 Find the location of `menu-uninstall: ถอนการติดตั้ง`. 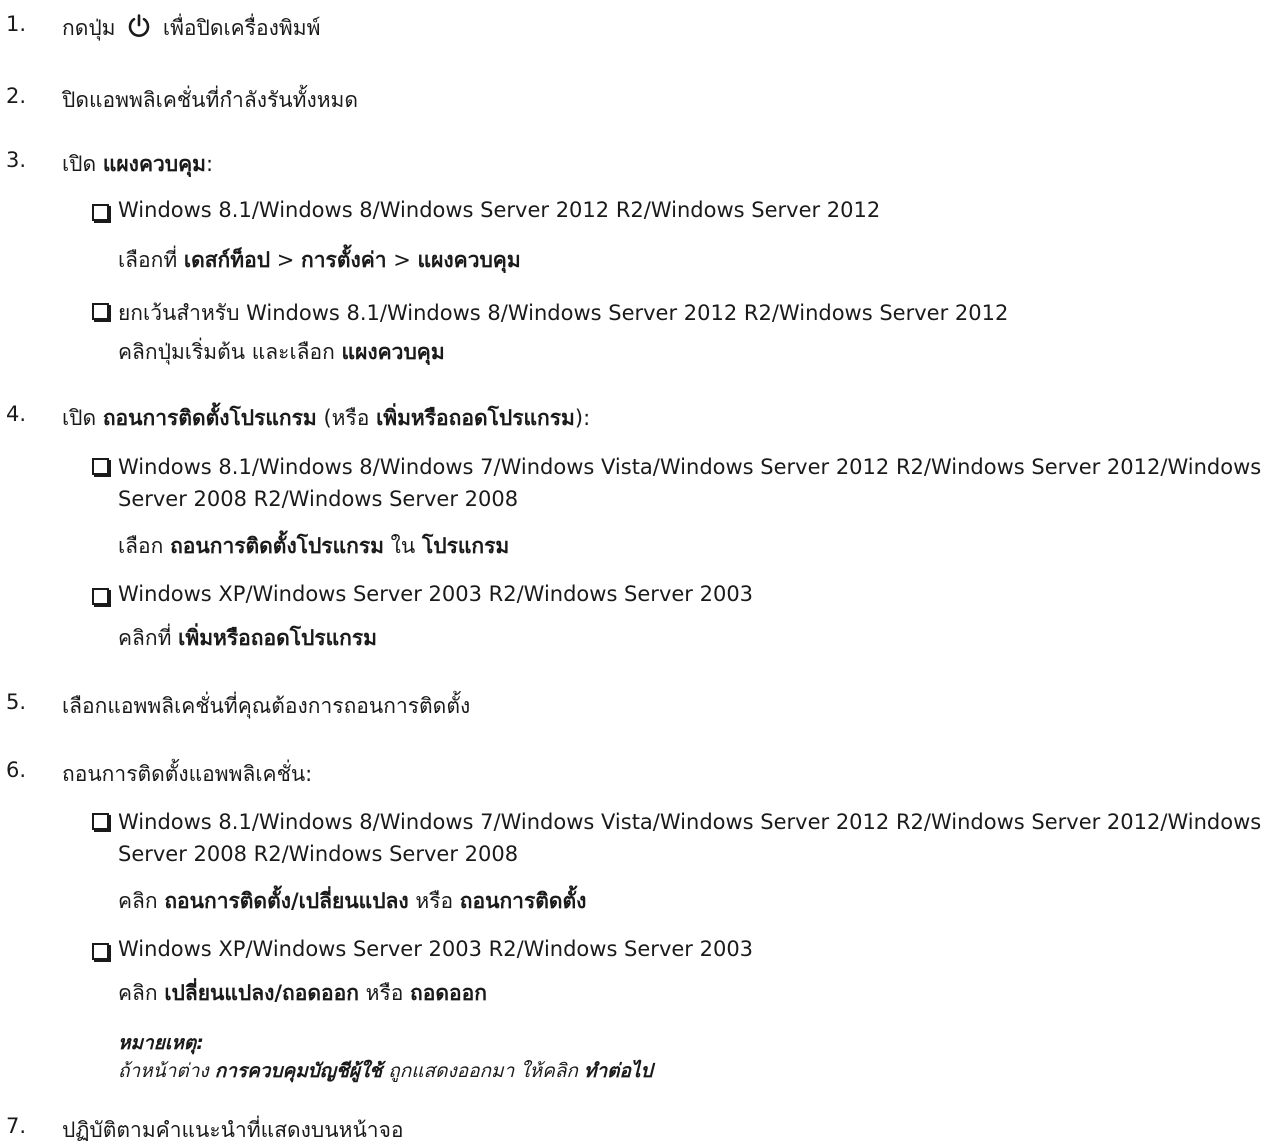

menu-uninstall: ถอนการติดตั้ง is located at coordinates (523, 901).